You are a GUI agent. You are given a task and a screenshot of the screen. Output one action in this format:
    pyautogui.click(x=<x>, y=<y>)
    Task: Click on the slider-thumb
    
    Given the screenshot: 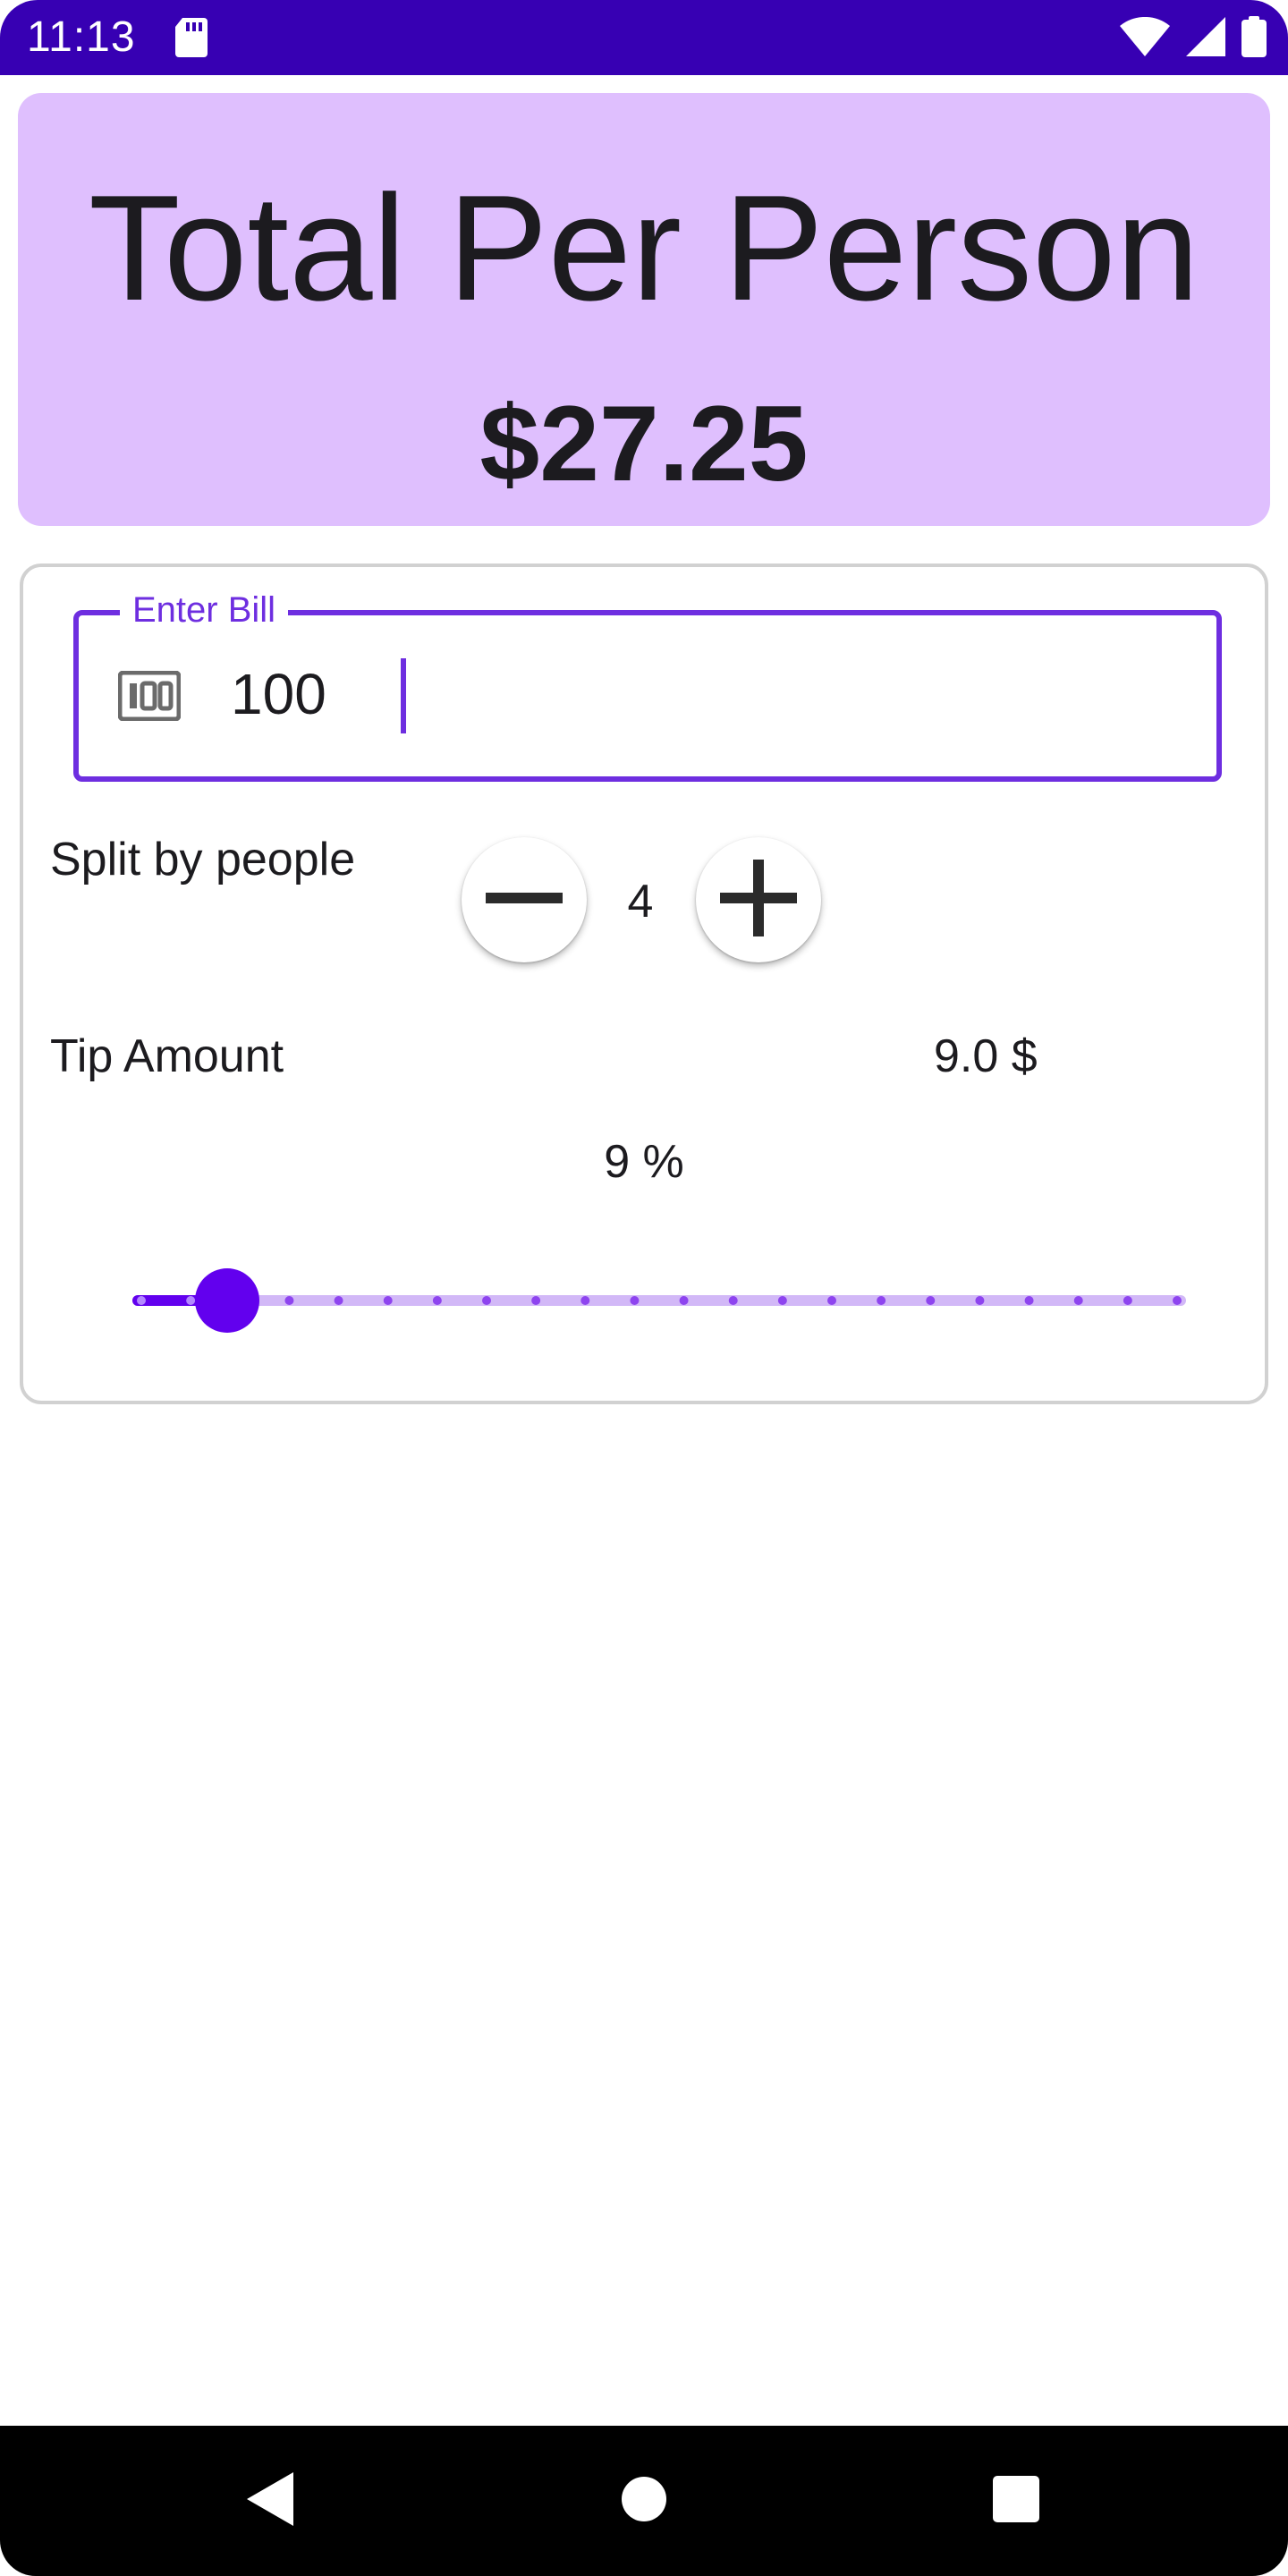 What is the action you would take?
    pyautogui.click(x=227, y=1300)
    